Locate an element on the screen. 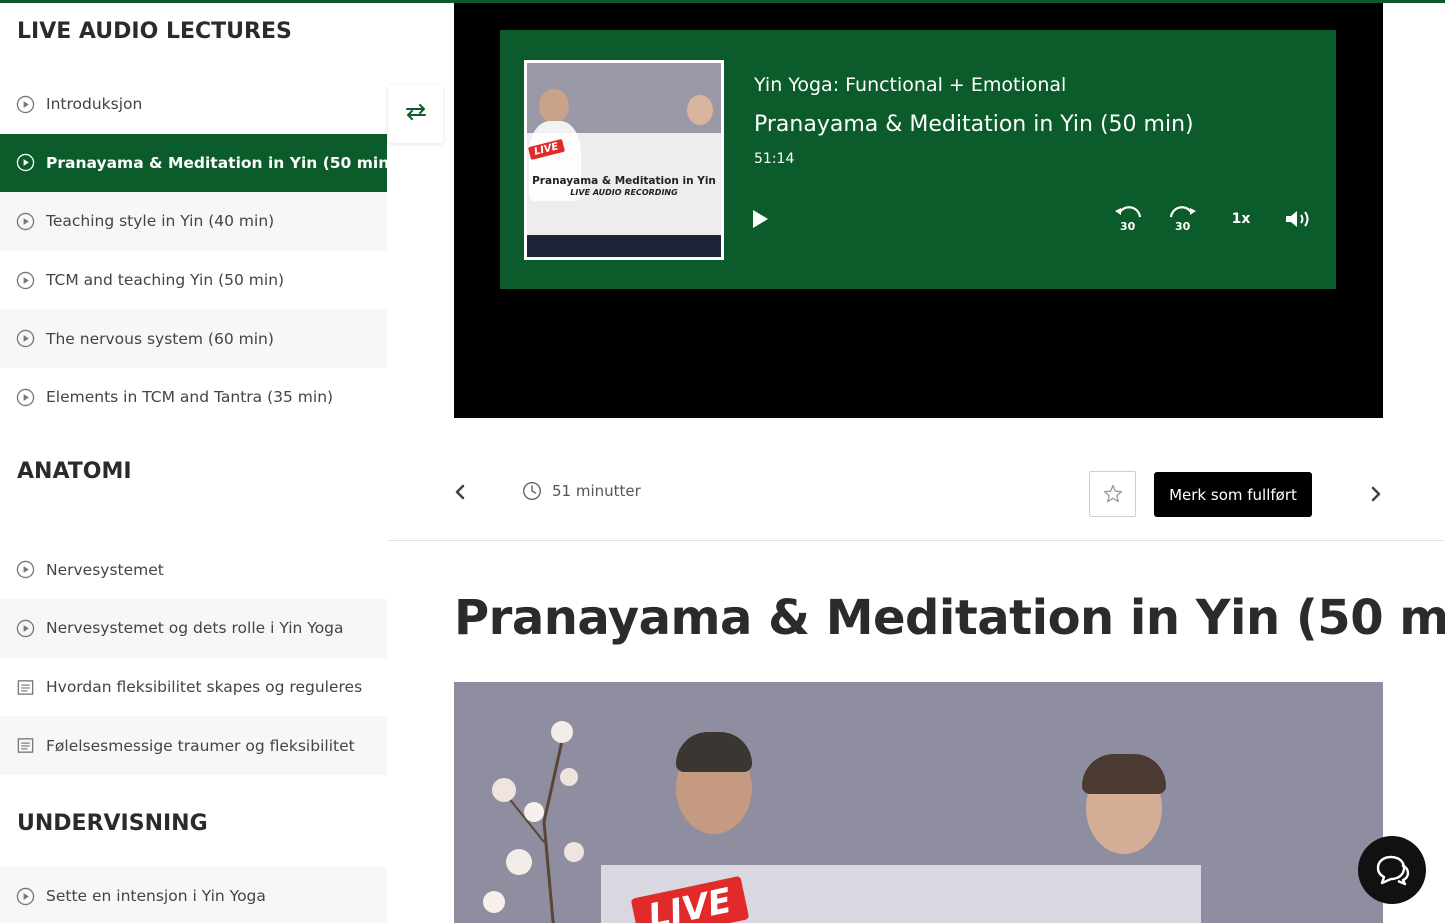  forward-30-button: 30 is located at coordinates (1183, 219).